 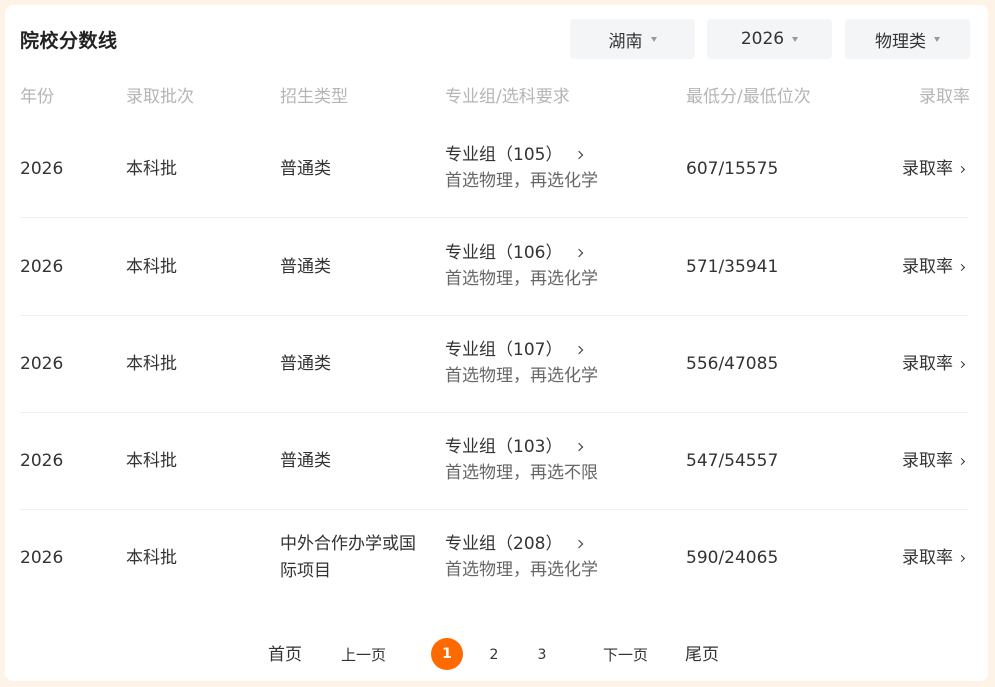 What do you see at coordinates (504, 155) in the screenshot?
I see `group-name: 专业组（105）` at bounding box center [504, 155].